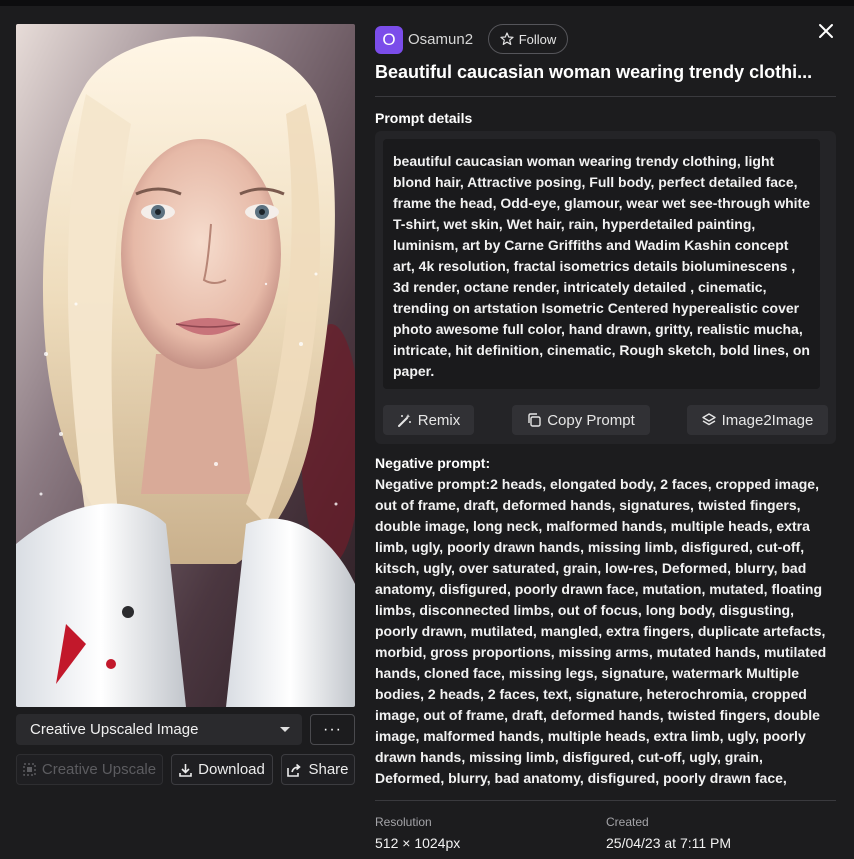  What do you see at coordinates (439, 420) in the screenshot?
I see `remix-label: Remix` at bounding box center [439, 420].